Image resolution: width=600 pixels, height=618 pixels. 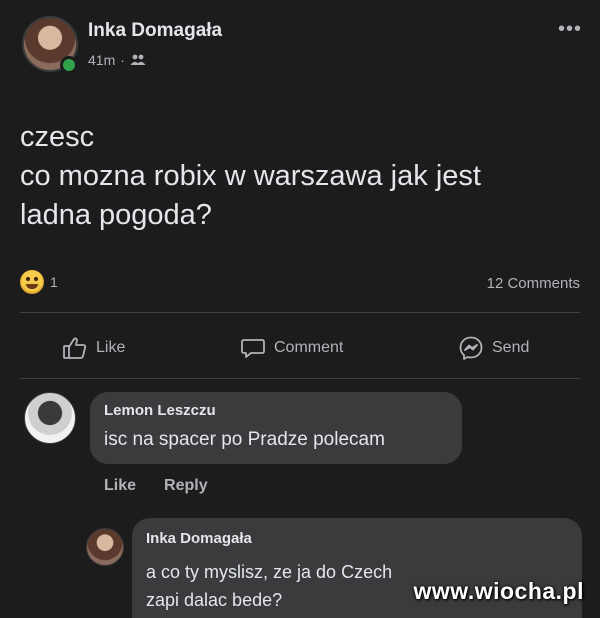 What do you see at coordinates (93, 348) in the screenshot?
I see `like-button: Like` at bounding box center [93, 348].